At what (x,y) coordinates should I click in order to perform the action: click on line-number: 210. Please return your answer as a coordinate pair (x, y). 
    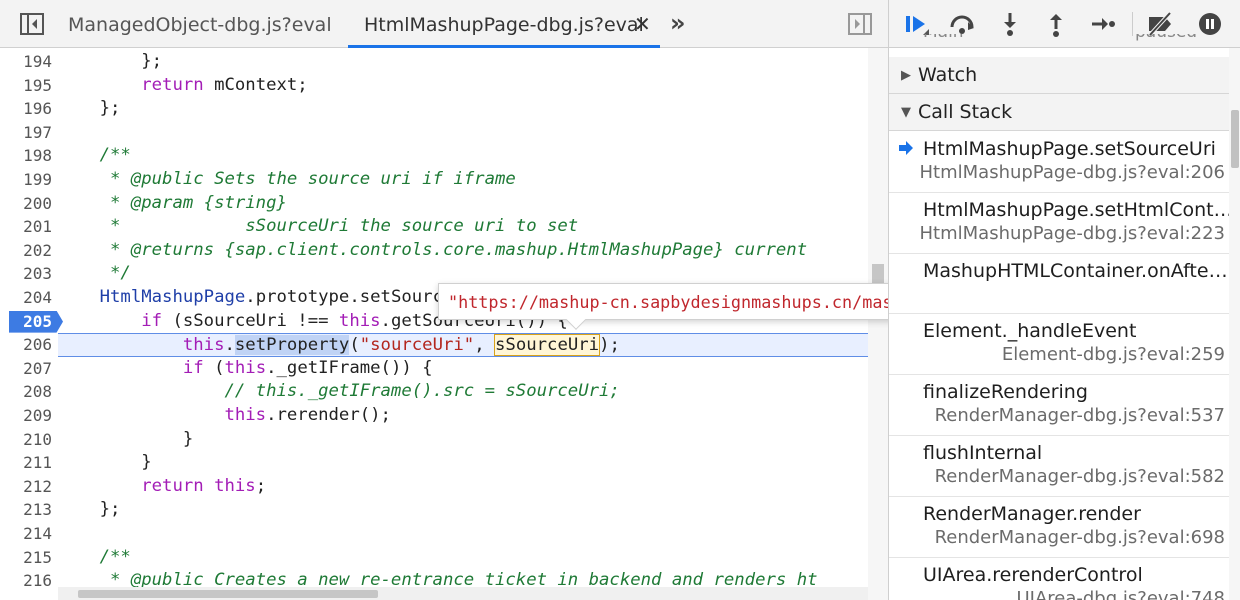
    Looking at the image, I should click on (26, 440).